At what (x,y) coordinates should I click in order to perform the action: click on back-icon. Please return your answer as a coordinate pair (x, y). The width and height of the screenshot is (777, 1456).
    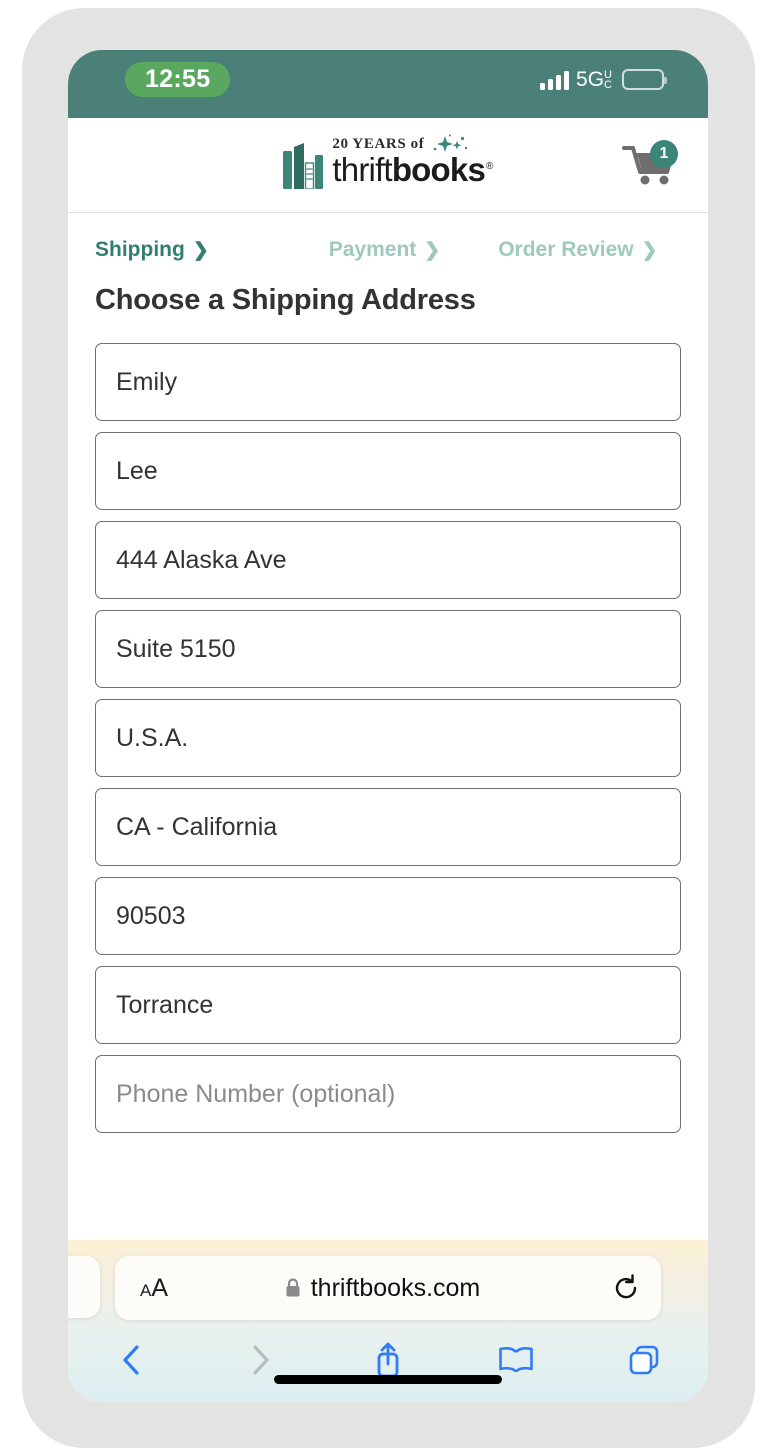
    Looking at the image, I should click on (131, 1360).